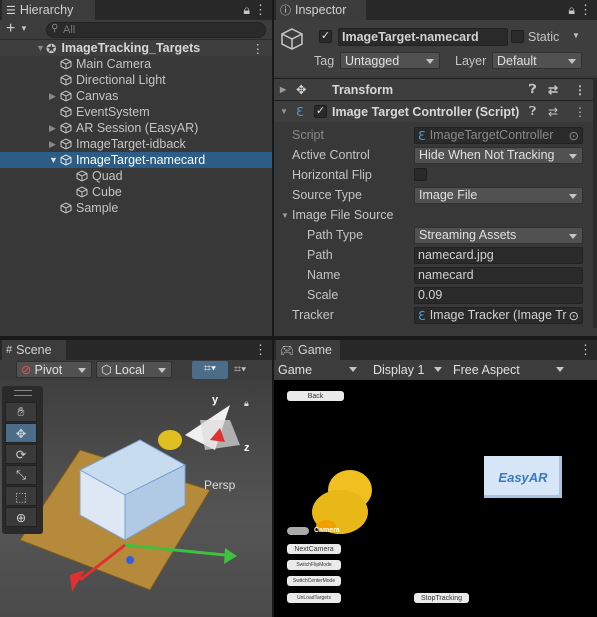 This screenshot has height=617, width=597. Describe the element at coordinates (408, 369) in the screenshot. I see `display-dropdown: Display 1` at that location.